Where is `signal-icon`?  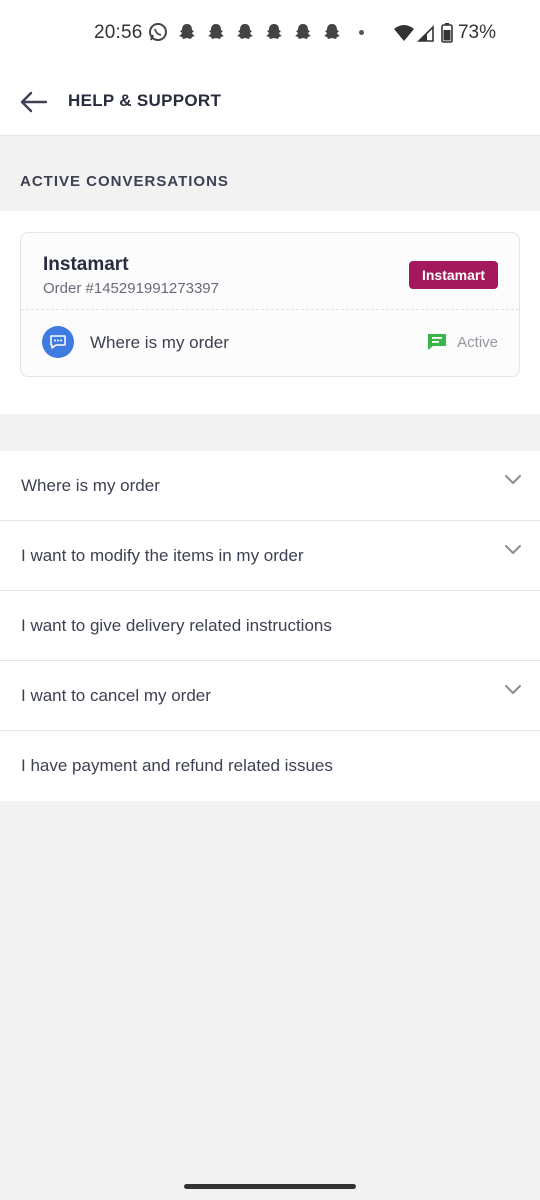 signal-icon is located at coordinates (425, 33).